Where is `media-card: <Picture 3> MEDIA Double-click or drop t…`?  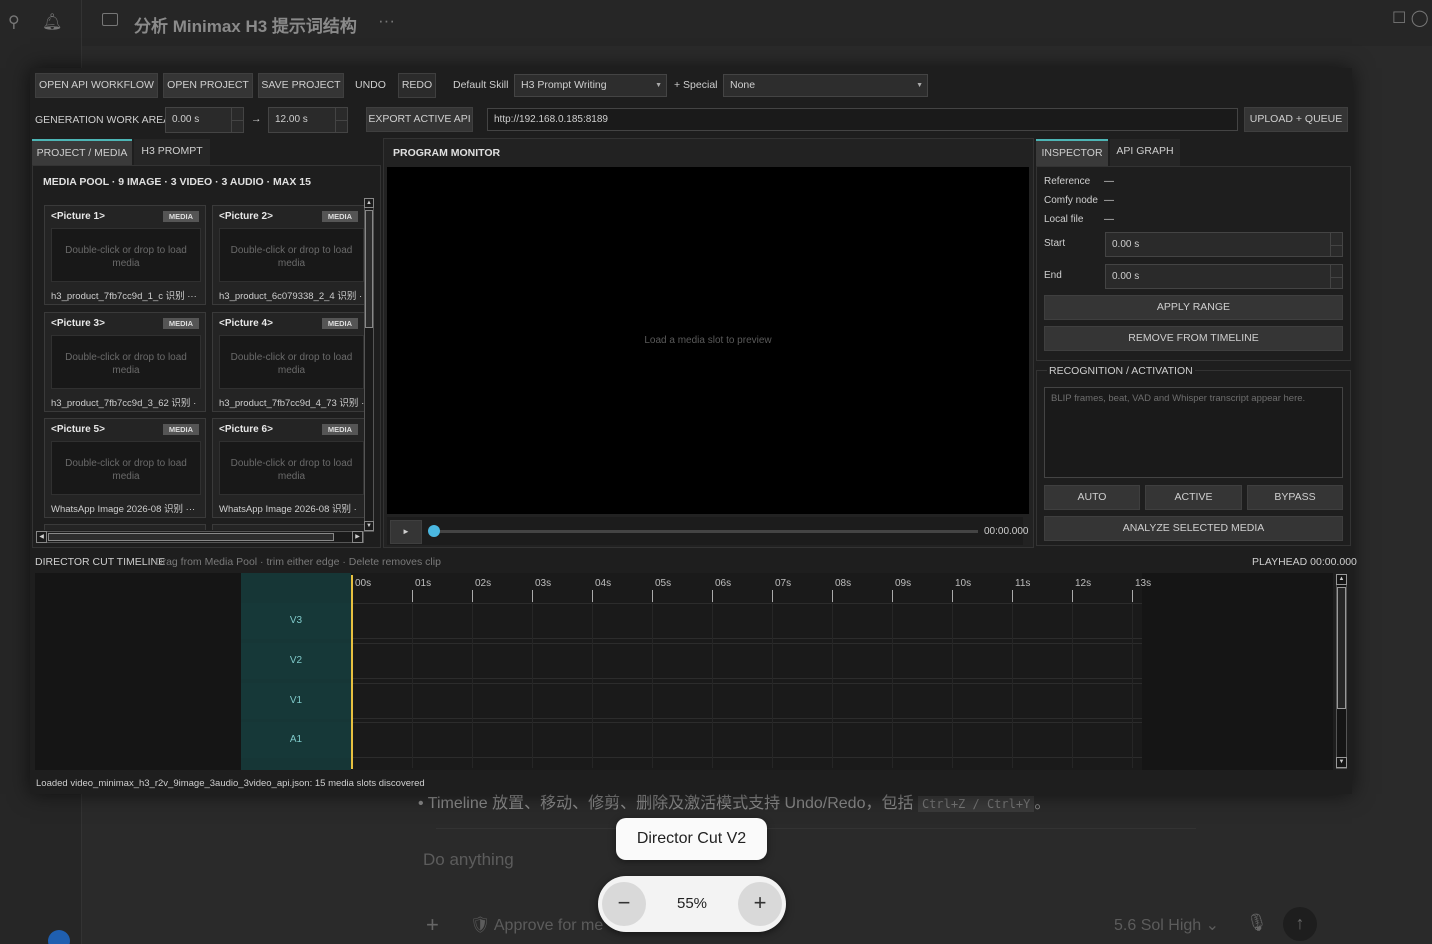
media-card: <Picture 3> MEDIA Double-click or drop t… is located at coordinates (125, 362).